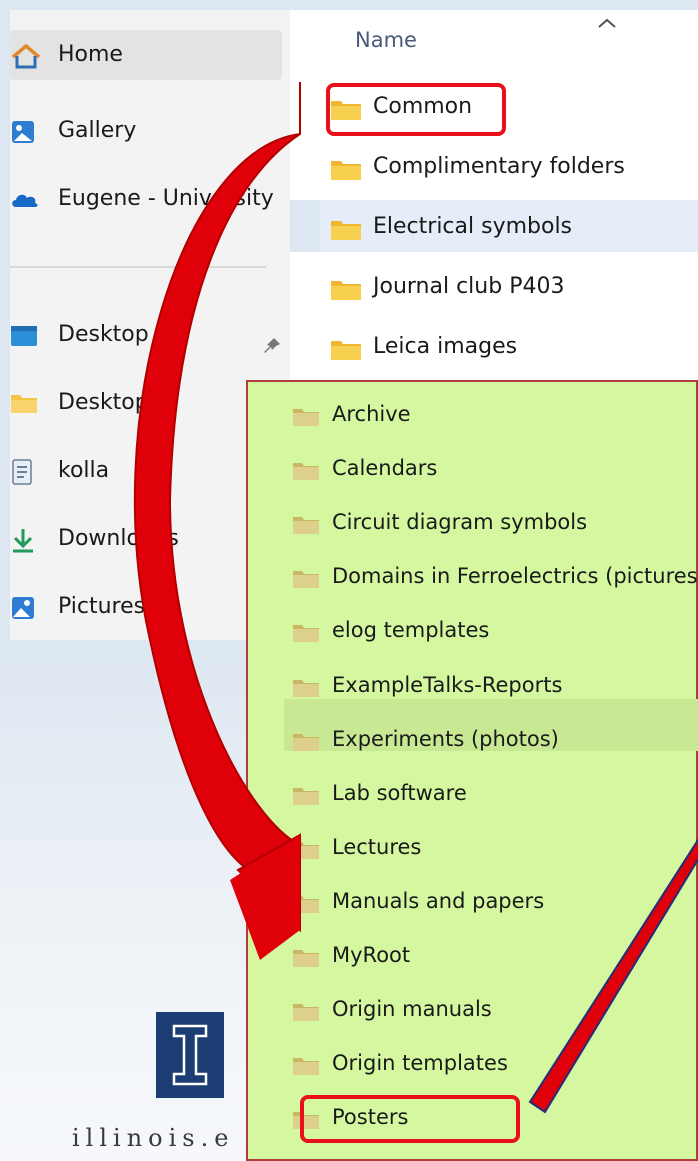 This screenshot has width=698, height=1161. What do you see at coordinates (23, 336) in the screenshot?
I see `desktop-icon` at bounding box center [23, 336].